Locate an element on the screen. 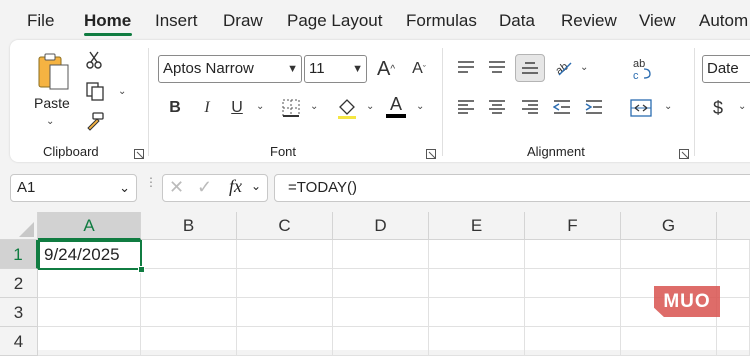  paste-chevron-down-icon: ⌄ is located at coordinates (50, 121).